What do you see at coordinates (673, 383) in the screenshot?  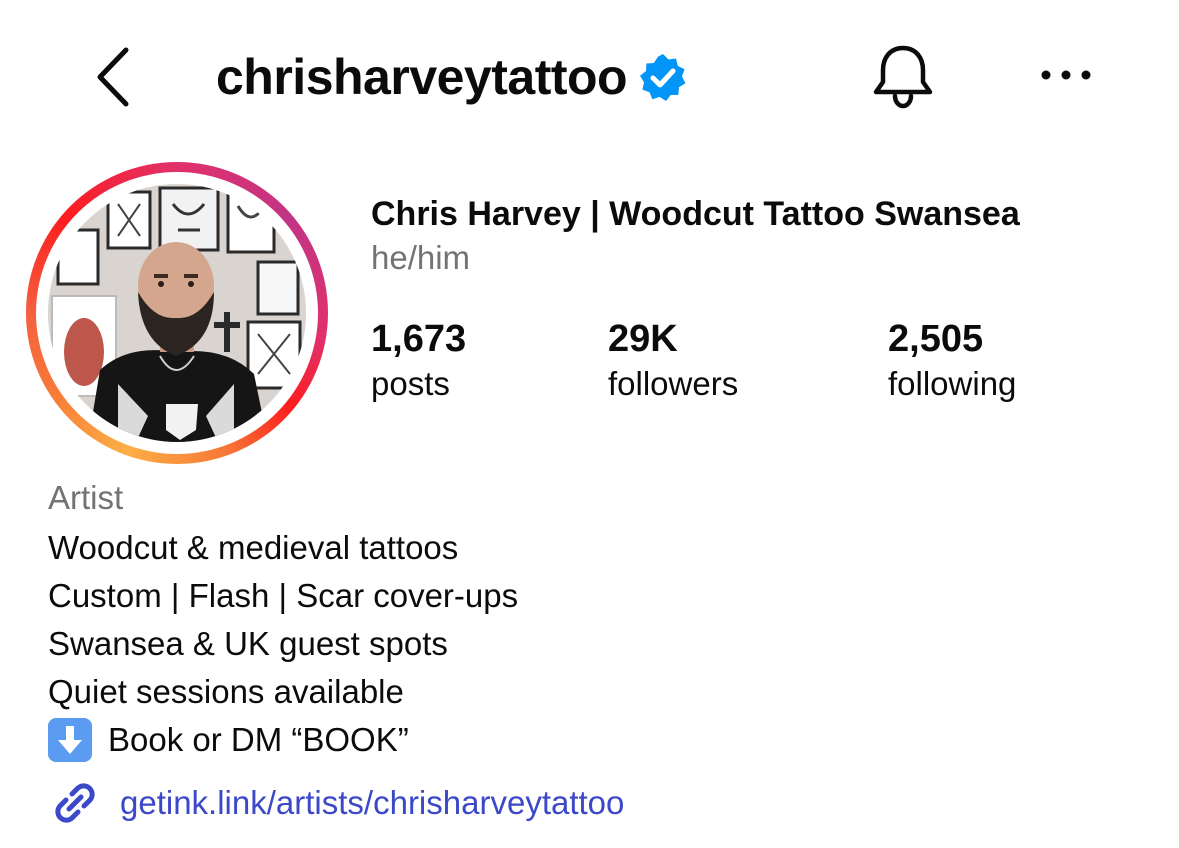 I see `followers-label: followers` at bounding box center [673, 383].